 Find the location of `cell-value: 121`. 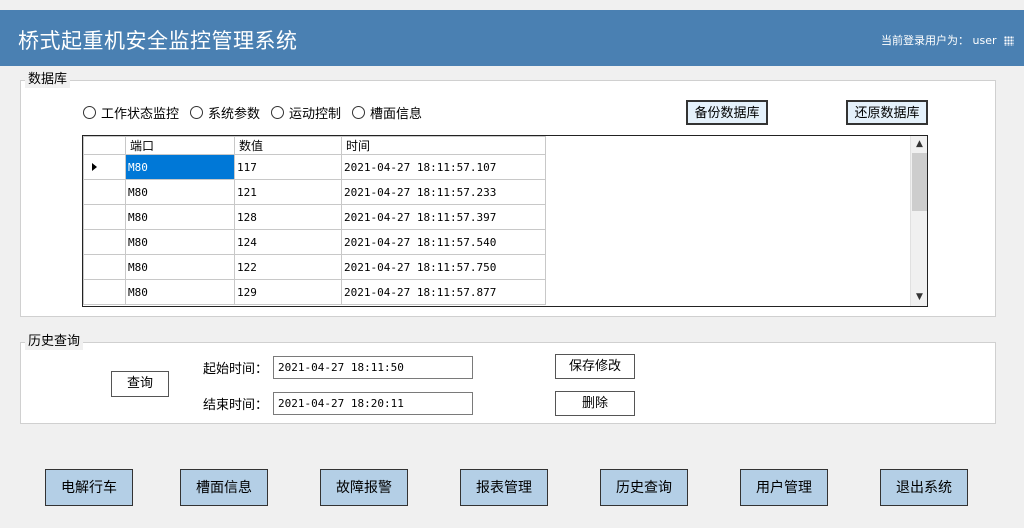

cell-value: 121 is located at coordinates (288, 192).